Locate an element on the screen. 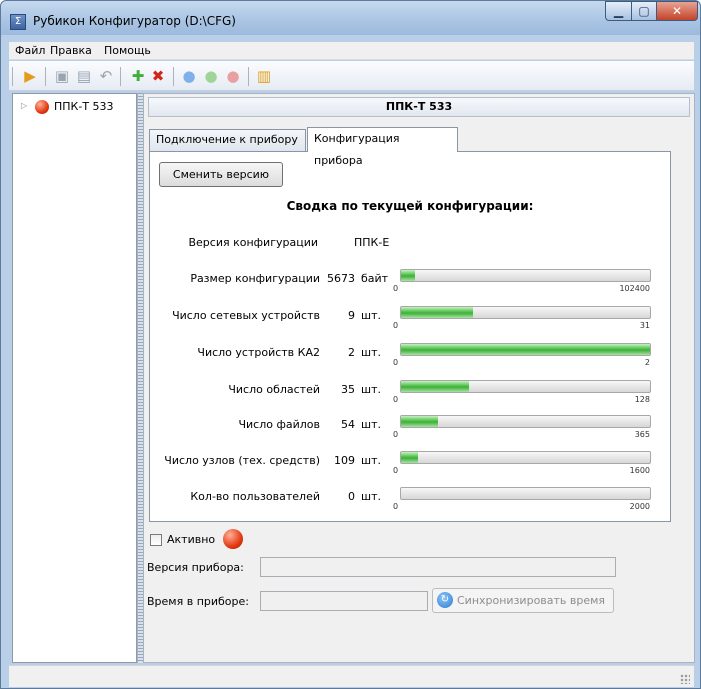 The image size is (701, 689). stop-icon: ● is located at coordinates (233, 76).